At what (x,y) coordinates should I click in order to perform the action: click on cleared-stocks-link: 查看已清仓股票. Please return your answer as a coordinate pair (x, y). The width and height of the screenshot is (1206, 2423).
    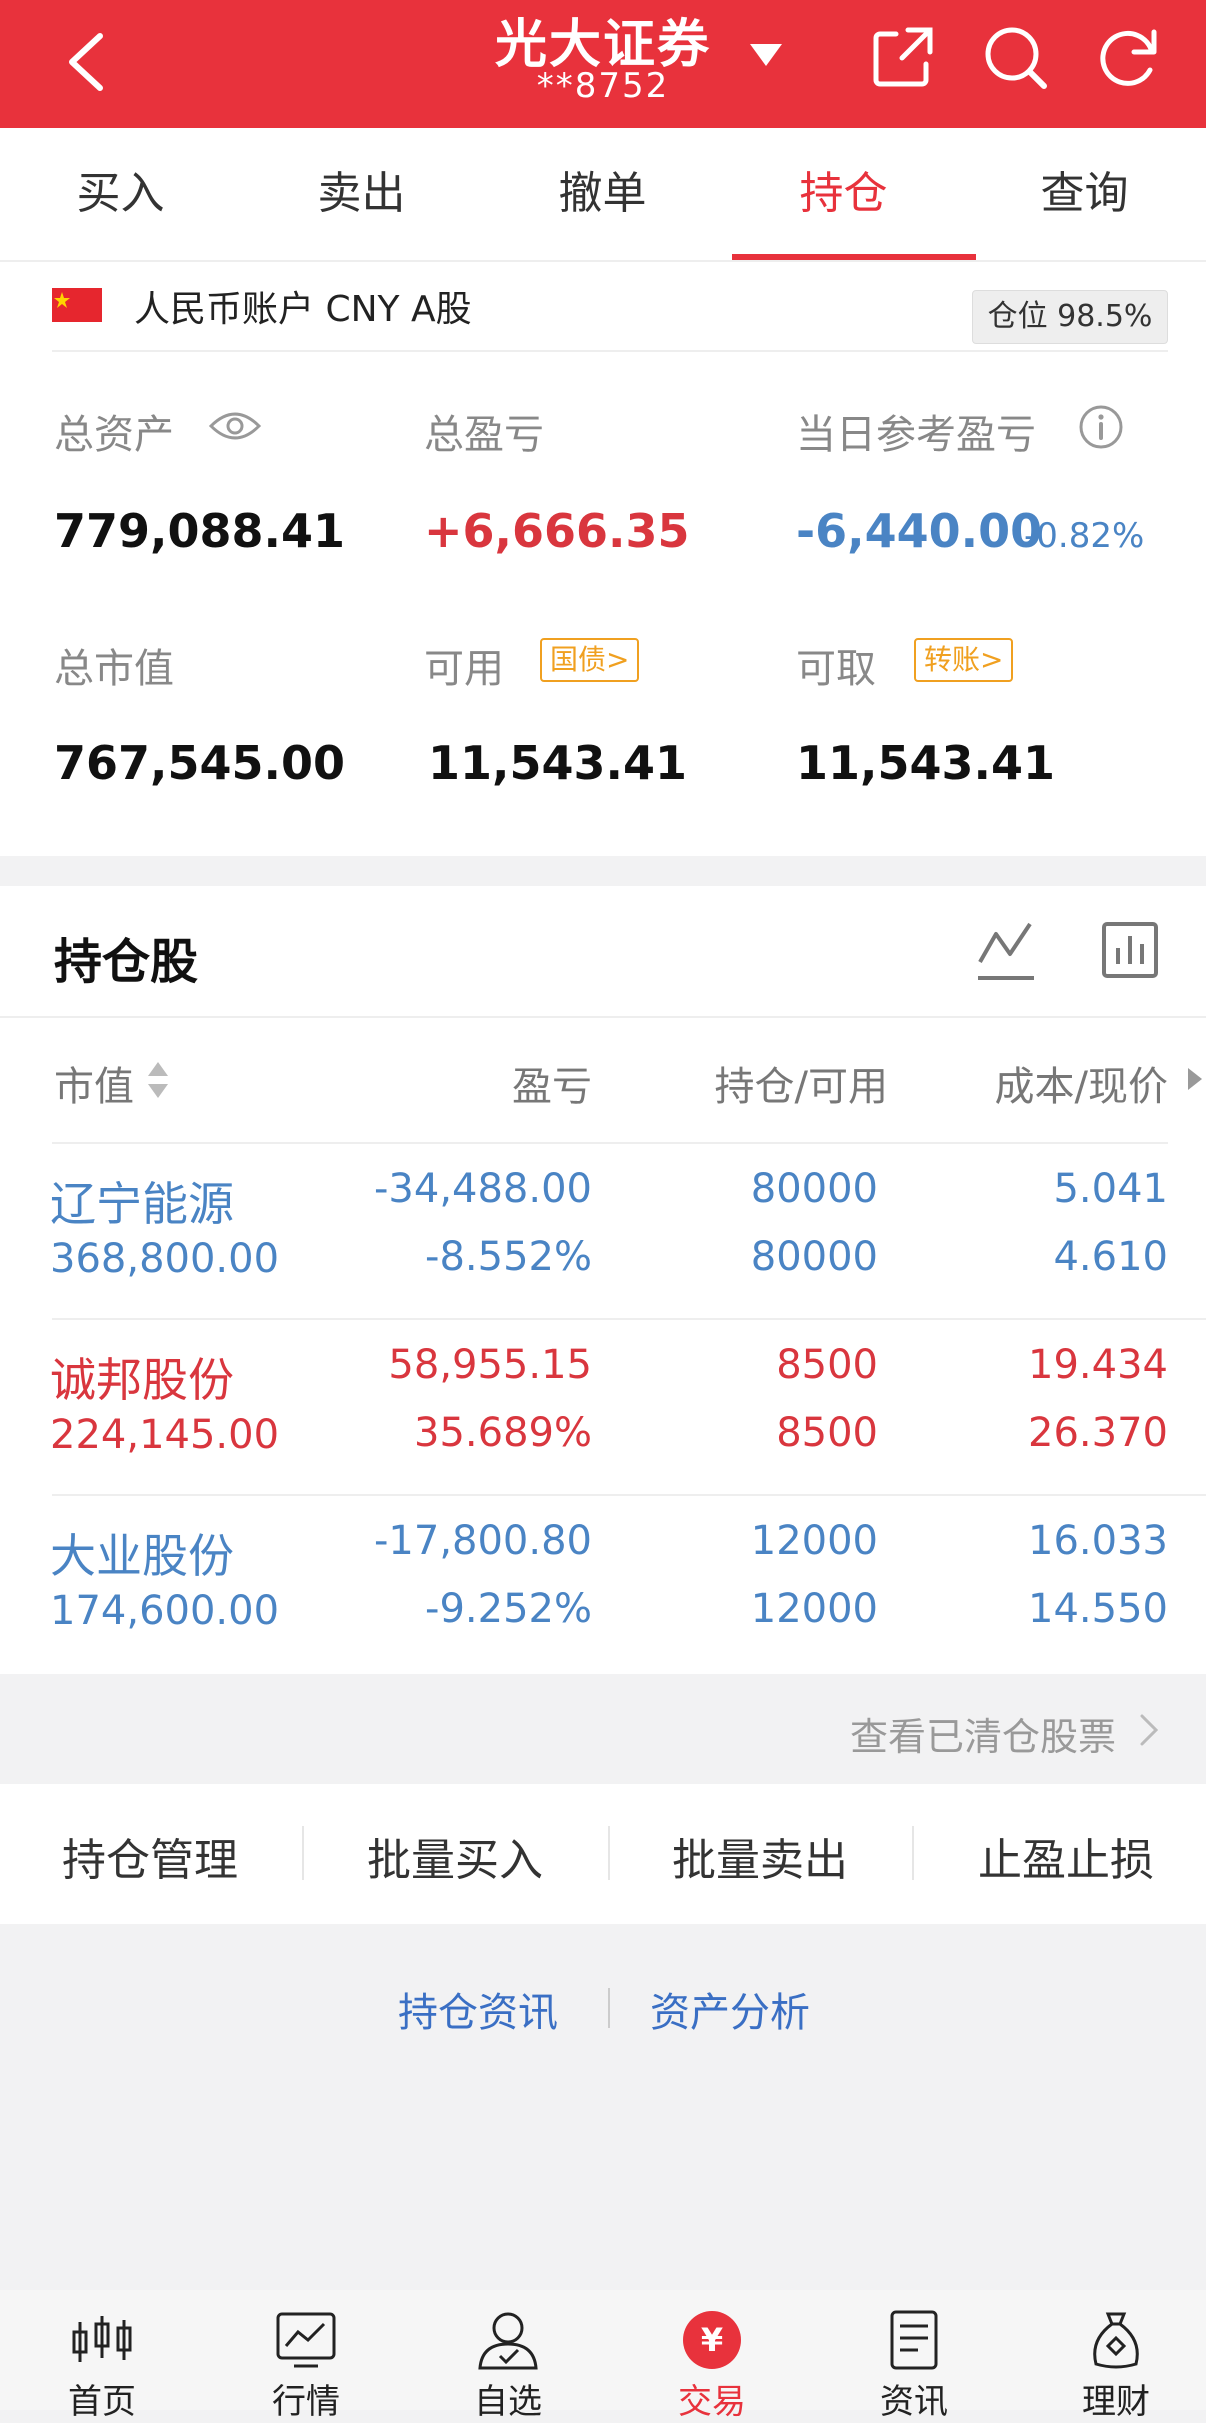
    Looking at the image, I should click on (983, 1733).